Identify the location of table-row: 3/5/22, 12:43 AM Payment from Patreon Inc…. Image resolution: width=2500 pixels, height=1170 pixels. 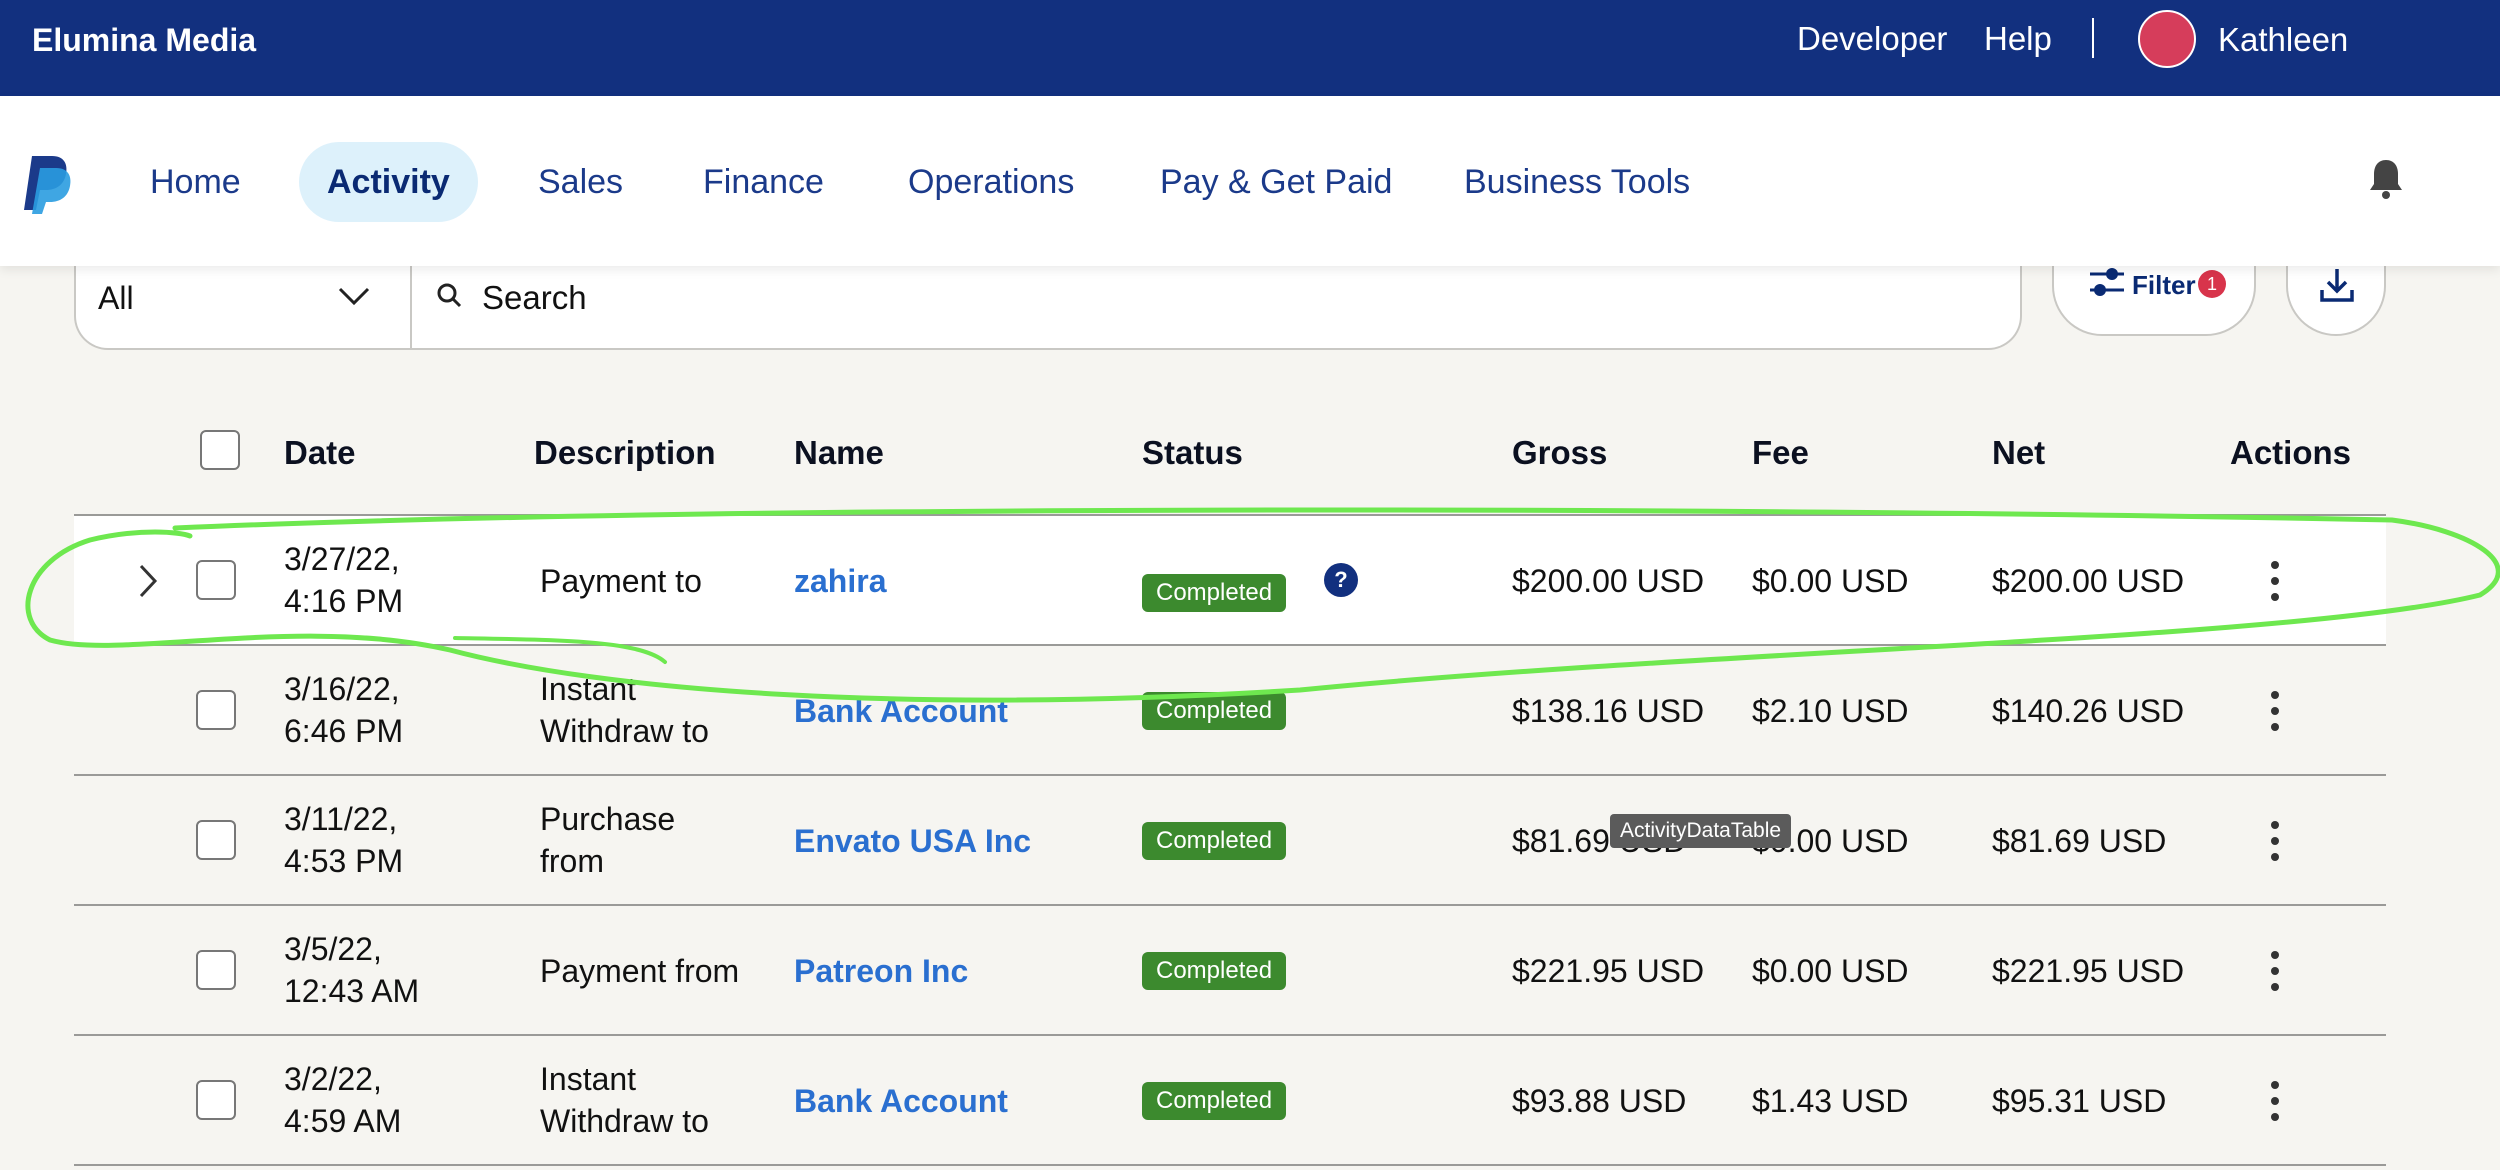
(1230, 971).